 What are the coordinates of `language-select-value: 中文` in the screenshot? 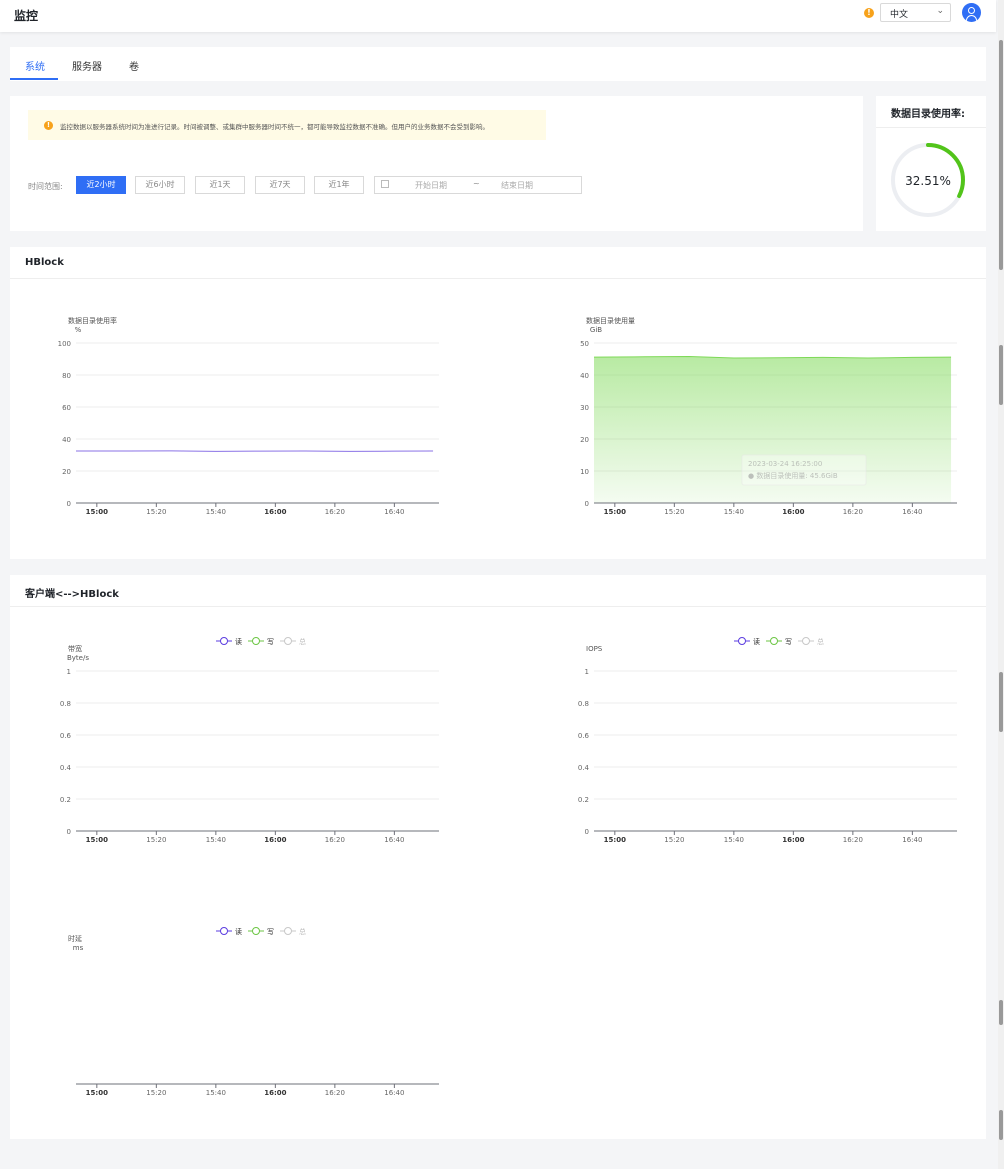 It's located at (899, 15).